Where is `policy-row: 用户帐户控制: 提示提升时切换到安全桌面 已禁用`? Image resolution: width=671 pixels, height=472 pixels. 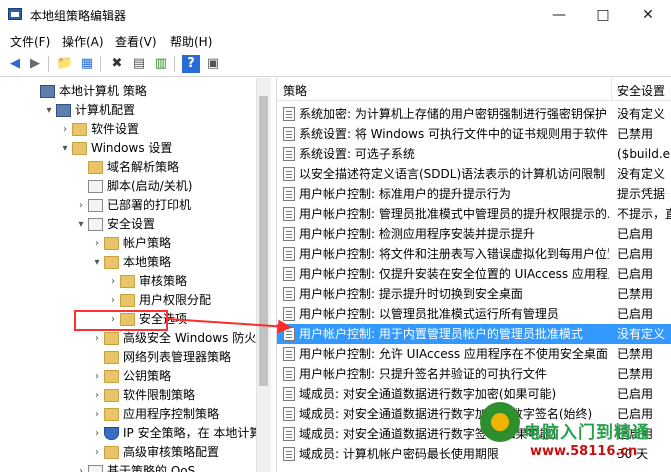
policy-row: 用户帐户控制: 提示提升时切换到安全桌面 已禁用 is located at coordinates (474, 294).